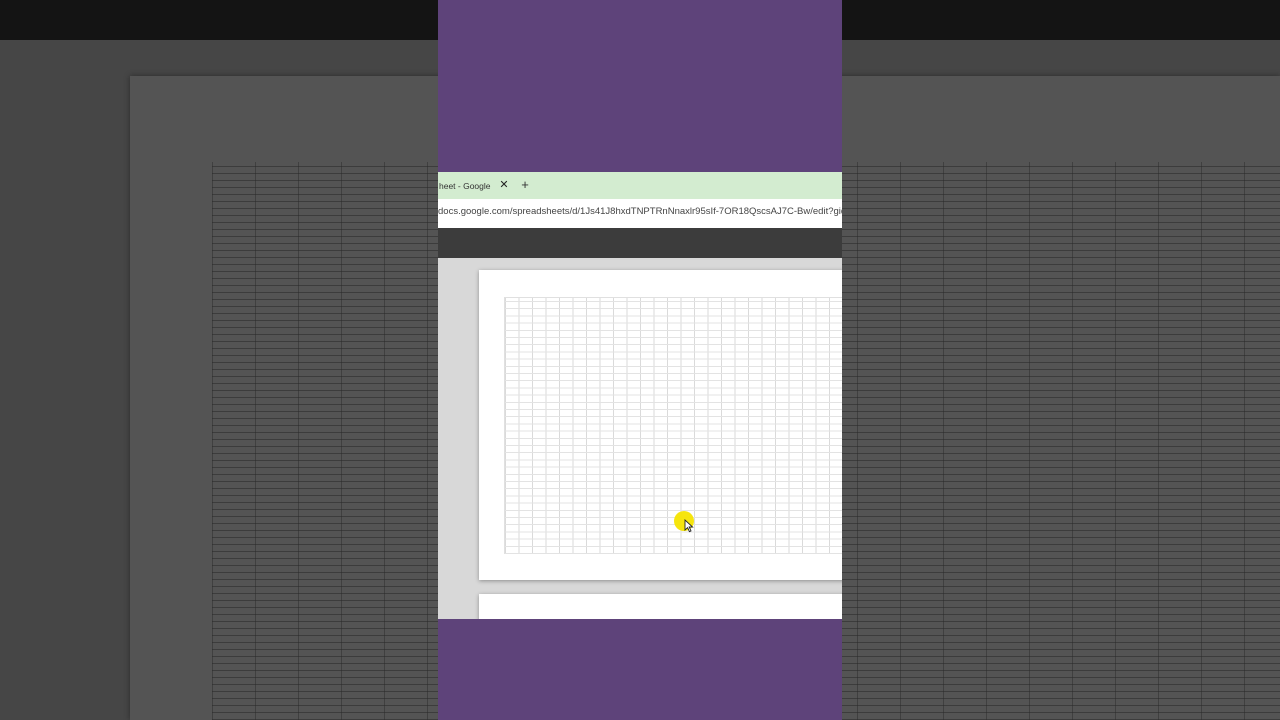  I want to click on preview-page, so click(660, 425).